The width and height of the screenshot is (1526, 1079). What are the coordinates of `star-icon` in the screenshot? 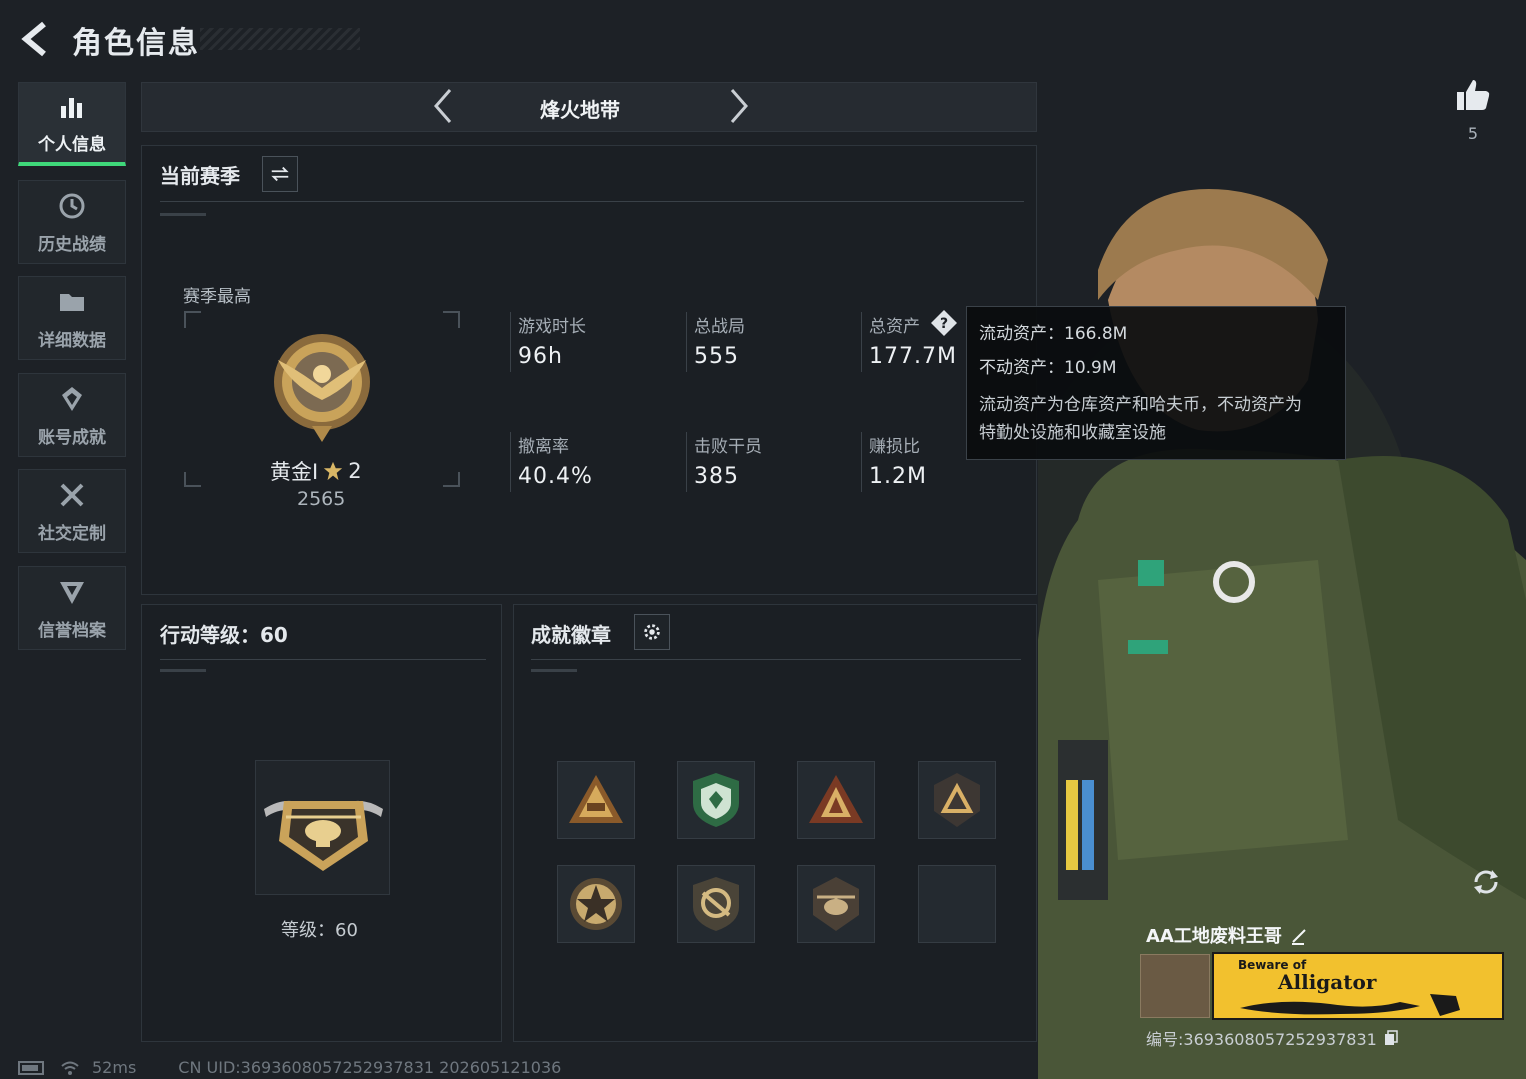 It's located at (333, 471).